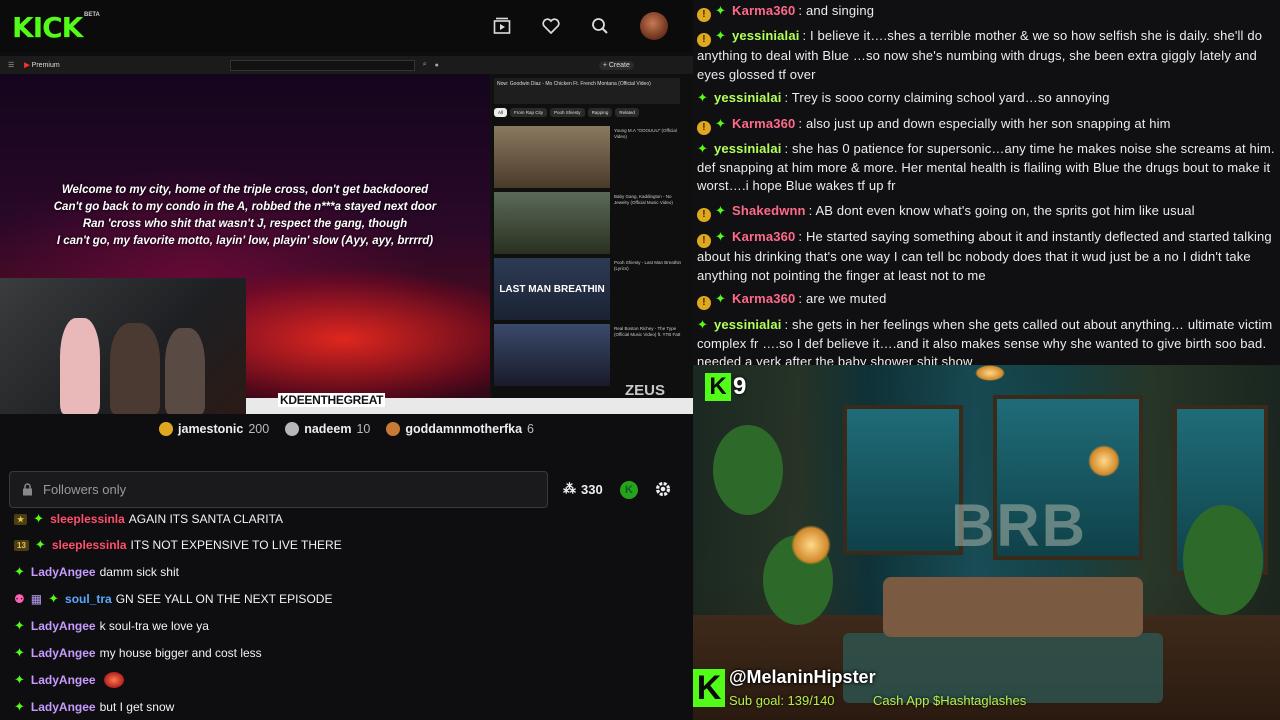 The height and width of the screenshot is (720, 1280). I want to click on youtube-search-icon: ⌕, so click(425, 65).